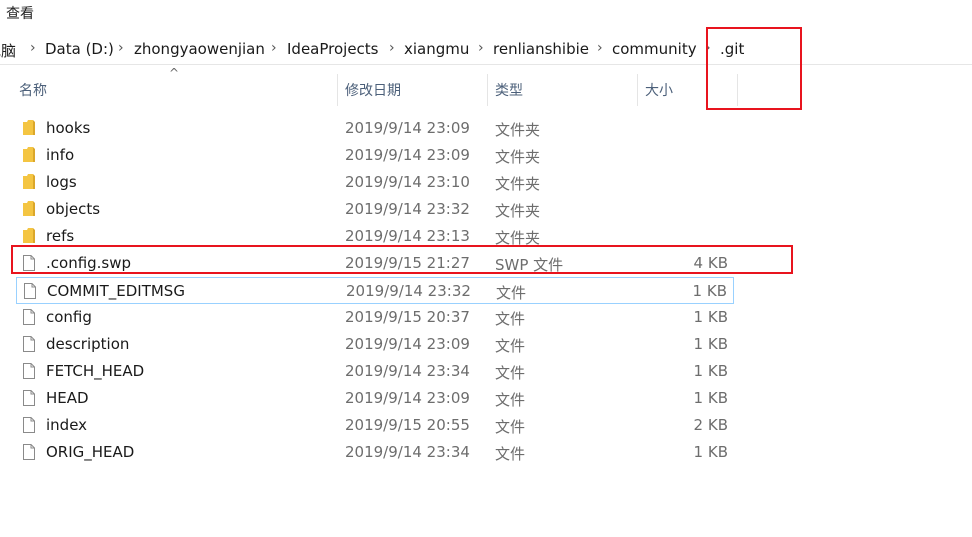 Image resolution: width=972 pixels, height=537 pixels. Describe the element at coordinates (61, 182) in the screenshot. I see `file-name: logs` at that location.